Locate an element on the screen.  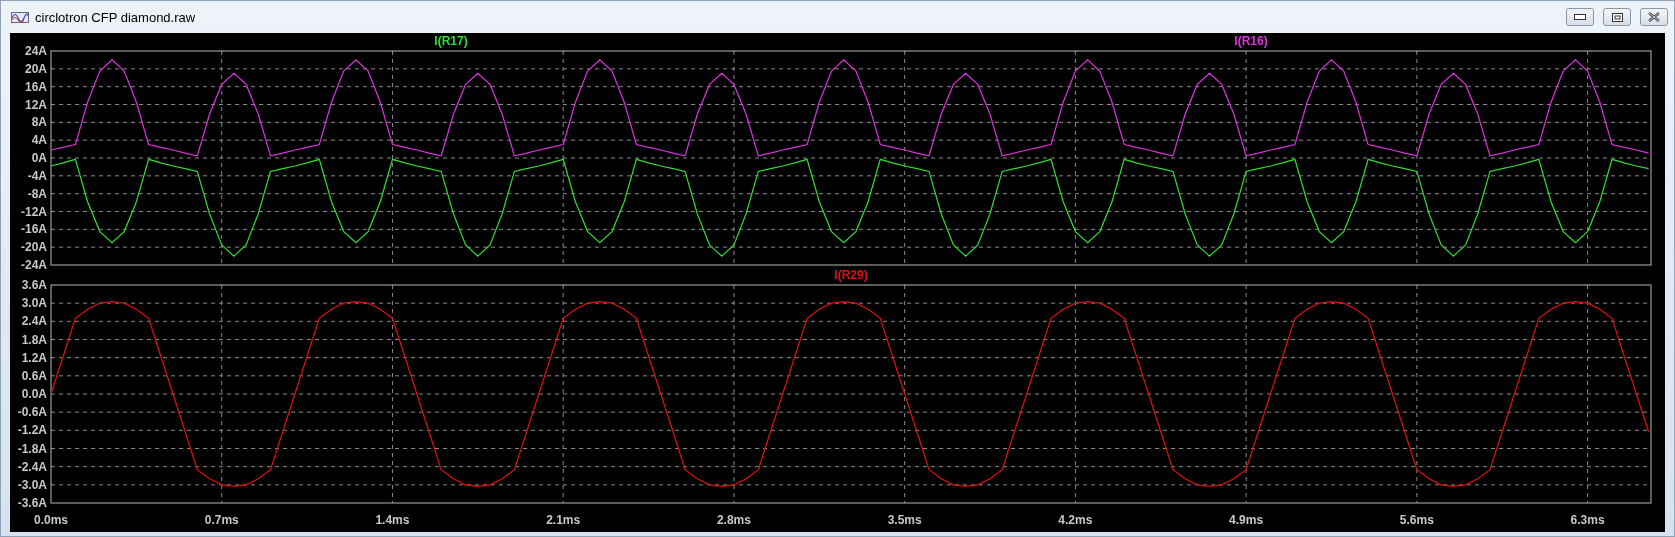
restore-icon is located at coordinates (1617, 17).